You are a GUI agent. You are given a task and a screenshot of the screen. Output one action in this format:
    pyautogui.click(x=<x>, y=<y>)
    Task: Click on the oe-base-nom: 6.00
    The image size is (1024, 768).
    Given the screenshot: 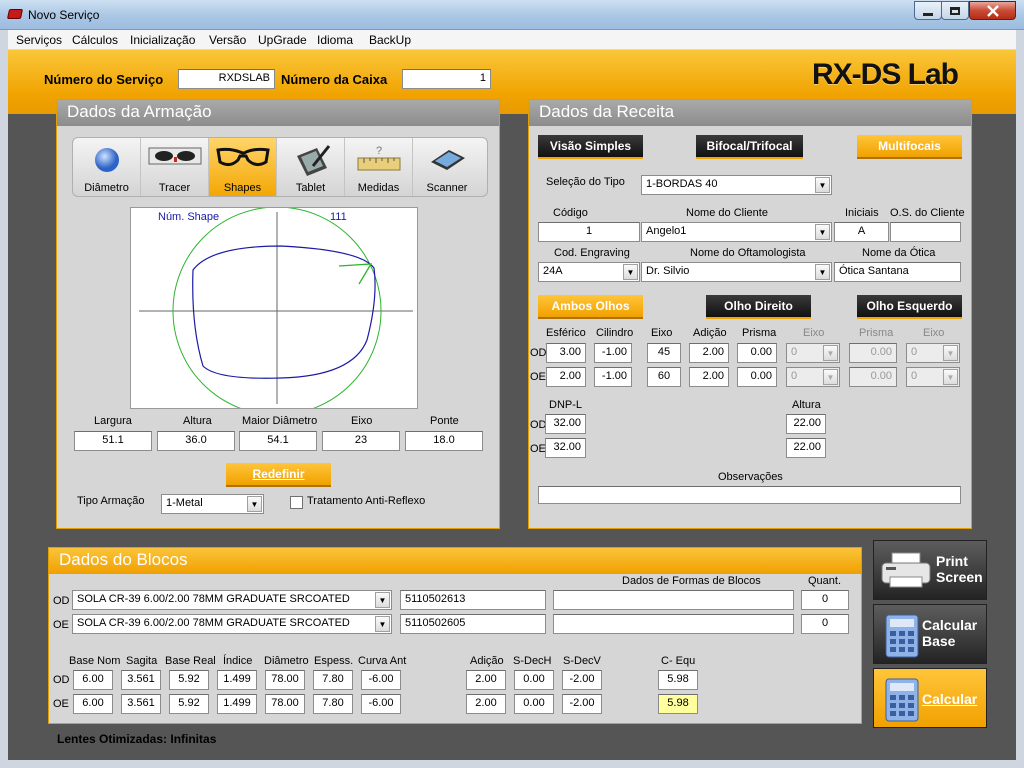 What is the action you would take?
    pyautogui.click(x=93, y=704)
    